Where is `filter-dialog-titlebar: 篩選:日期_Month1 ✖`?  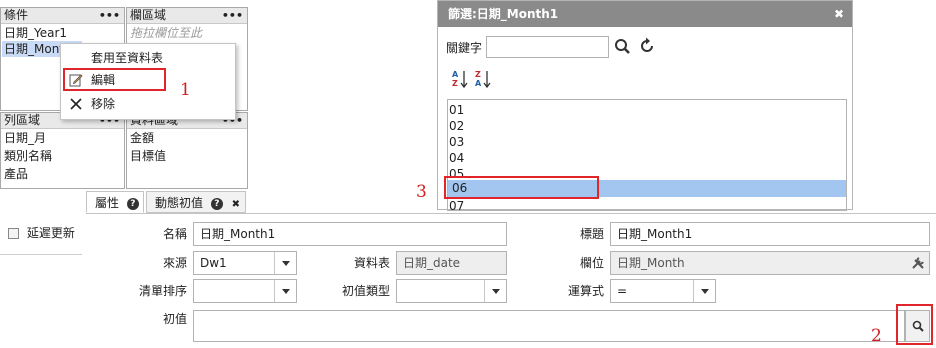 filter-dialog-titlebar: 篩選:日期_Month1 ✖ is located at coordinates (645, 14).